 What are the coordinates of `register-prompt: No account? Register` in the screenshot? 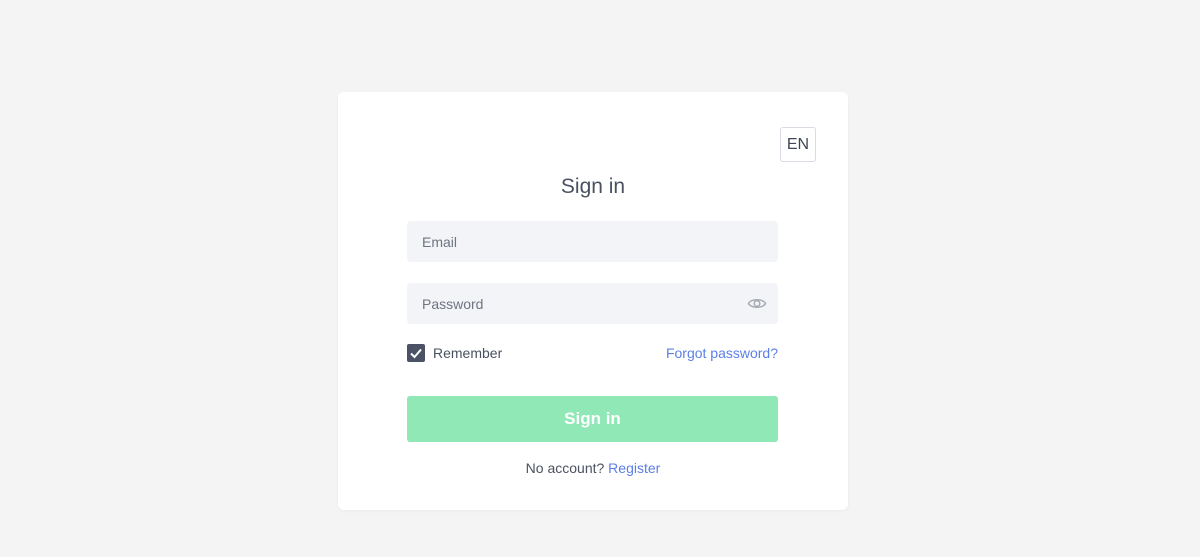 It's located at (593, 468).